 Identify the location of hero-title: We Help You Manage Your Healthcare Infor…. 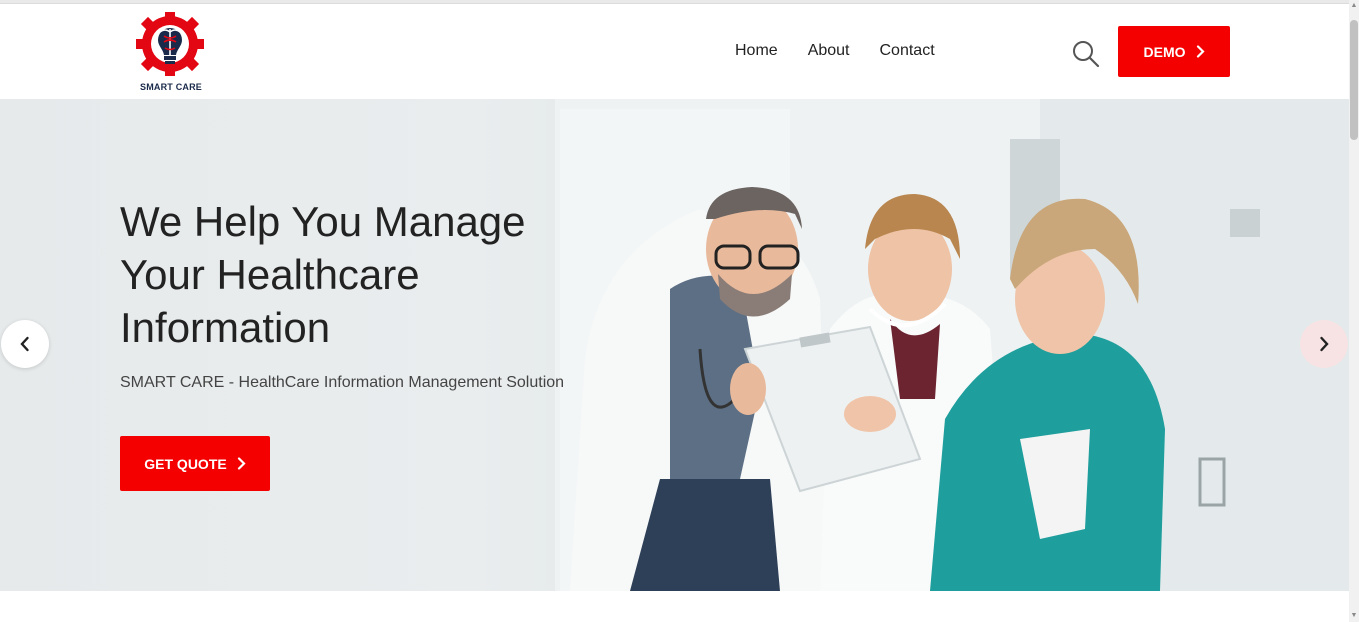
(323, 274).